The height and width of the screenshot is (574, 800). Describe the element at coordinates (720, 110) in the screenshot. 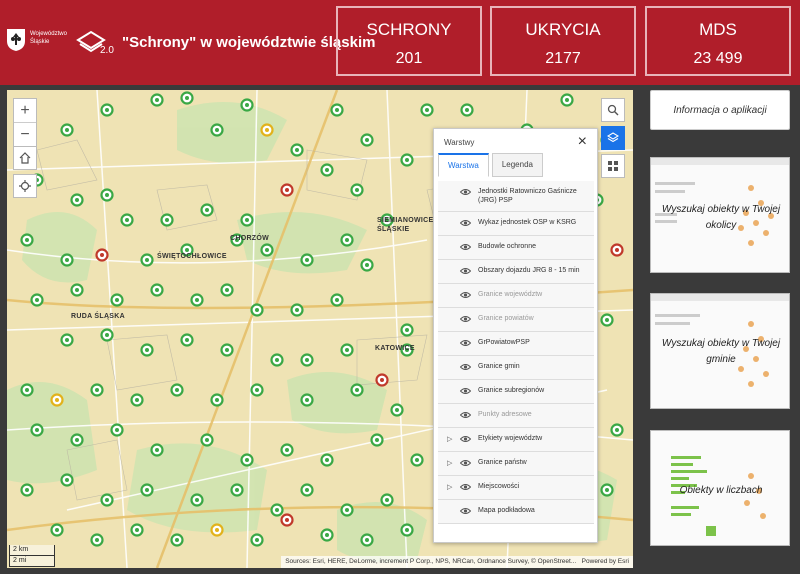

I see `app-info-button: Informacja o aplikacji` at that location.